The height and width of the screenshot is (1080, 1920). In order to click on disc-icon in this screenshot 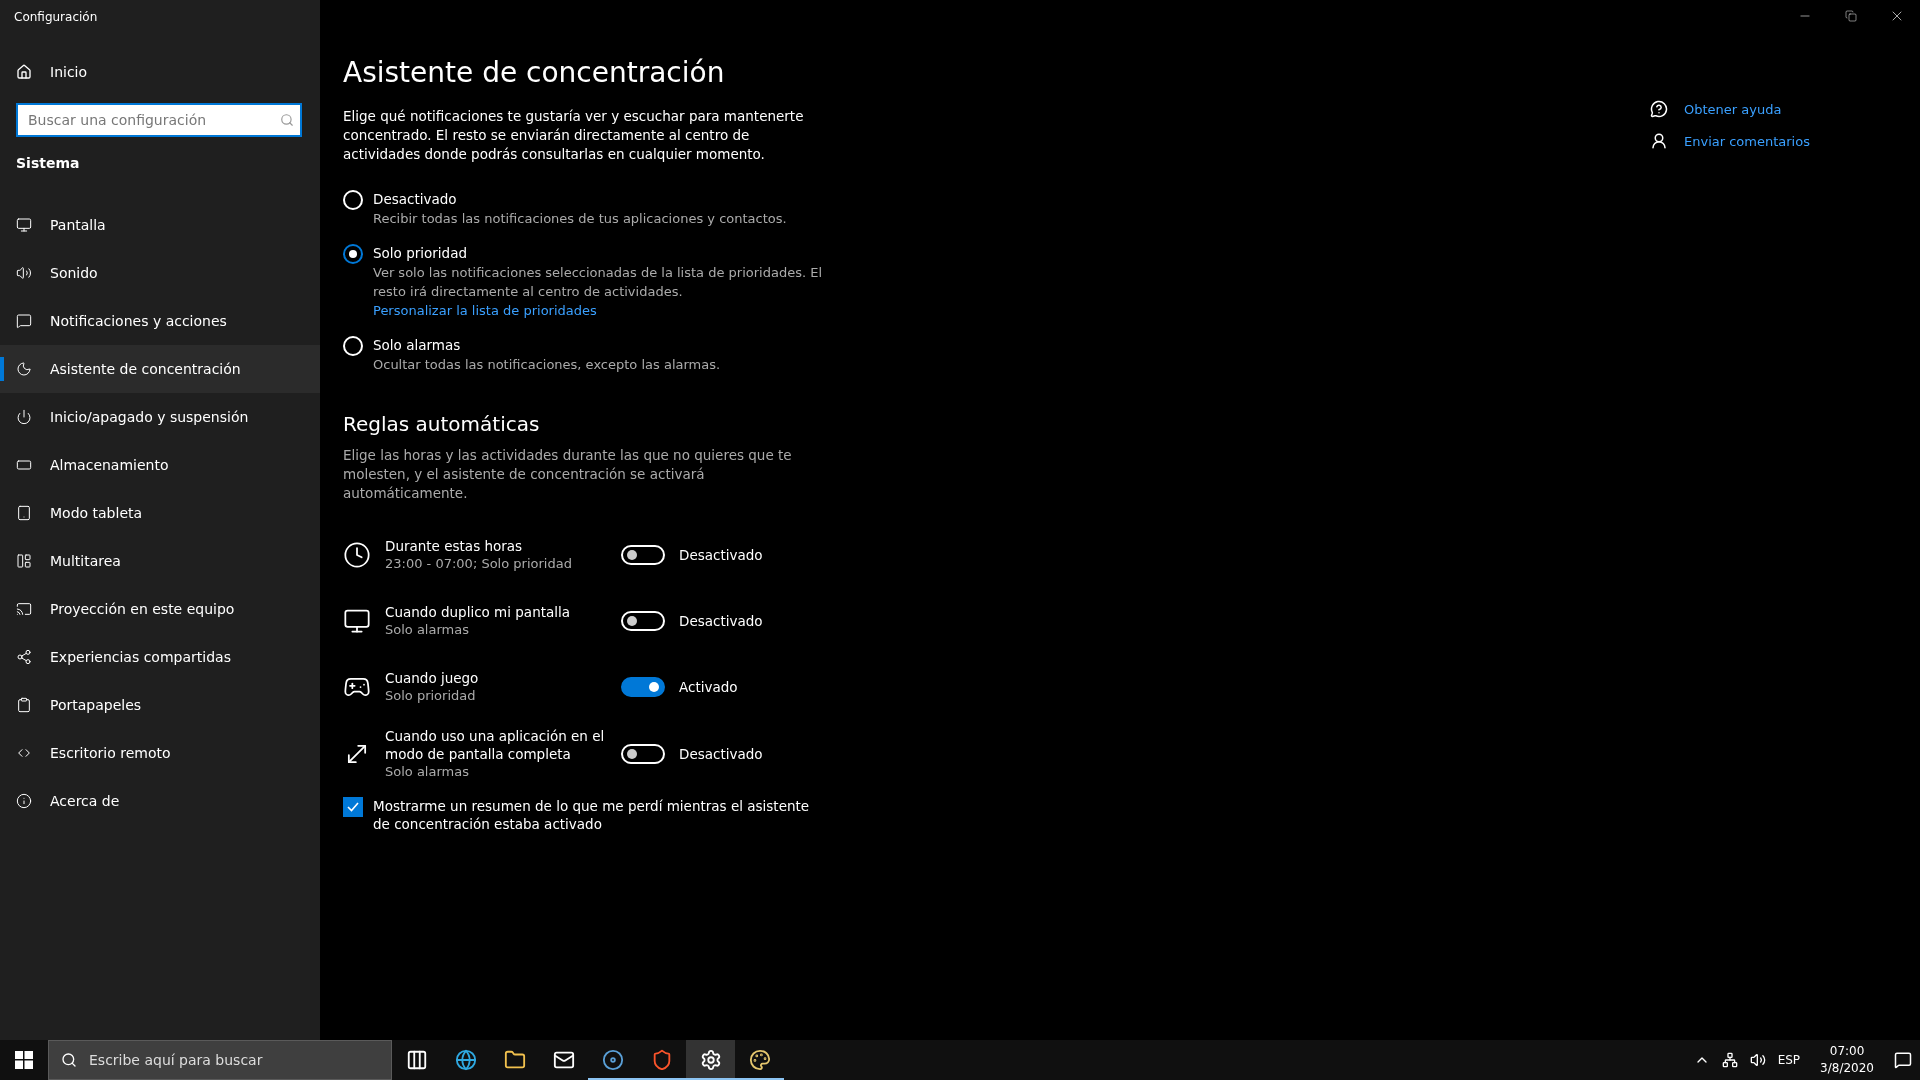, I will do `click(612, 1060)`.